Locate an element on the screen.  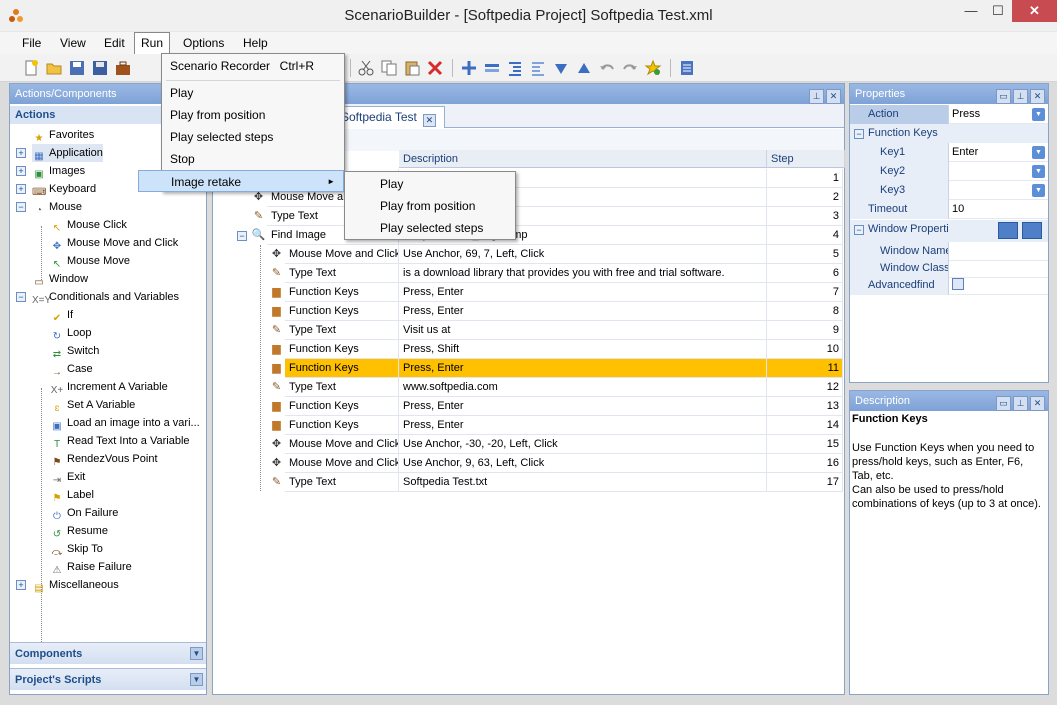
new-icon is located at coordinates (31, 68).